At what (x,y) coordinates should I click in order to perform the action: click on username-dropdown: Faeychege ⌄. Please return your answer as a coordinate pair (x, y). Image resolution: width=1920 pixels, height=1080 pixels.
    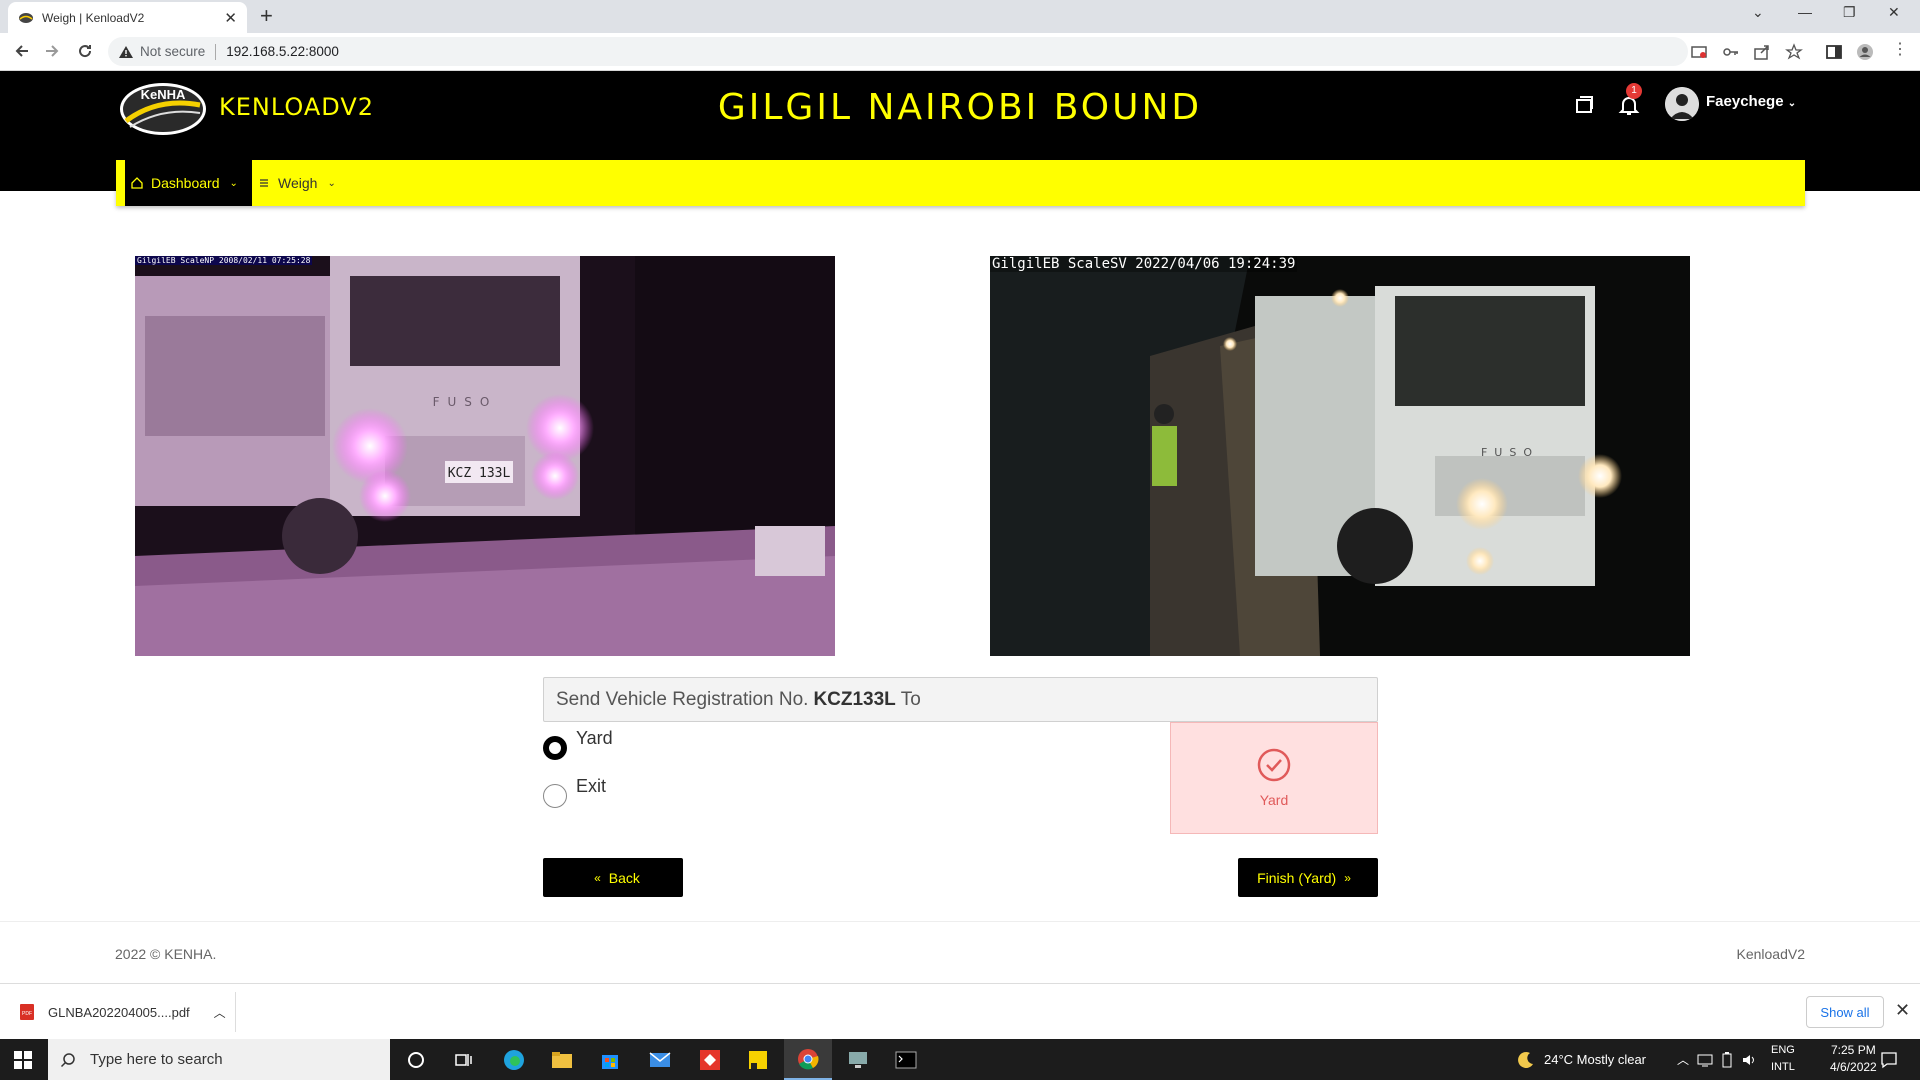
    Looking at the image, I should click on (1751, 101).